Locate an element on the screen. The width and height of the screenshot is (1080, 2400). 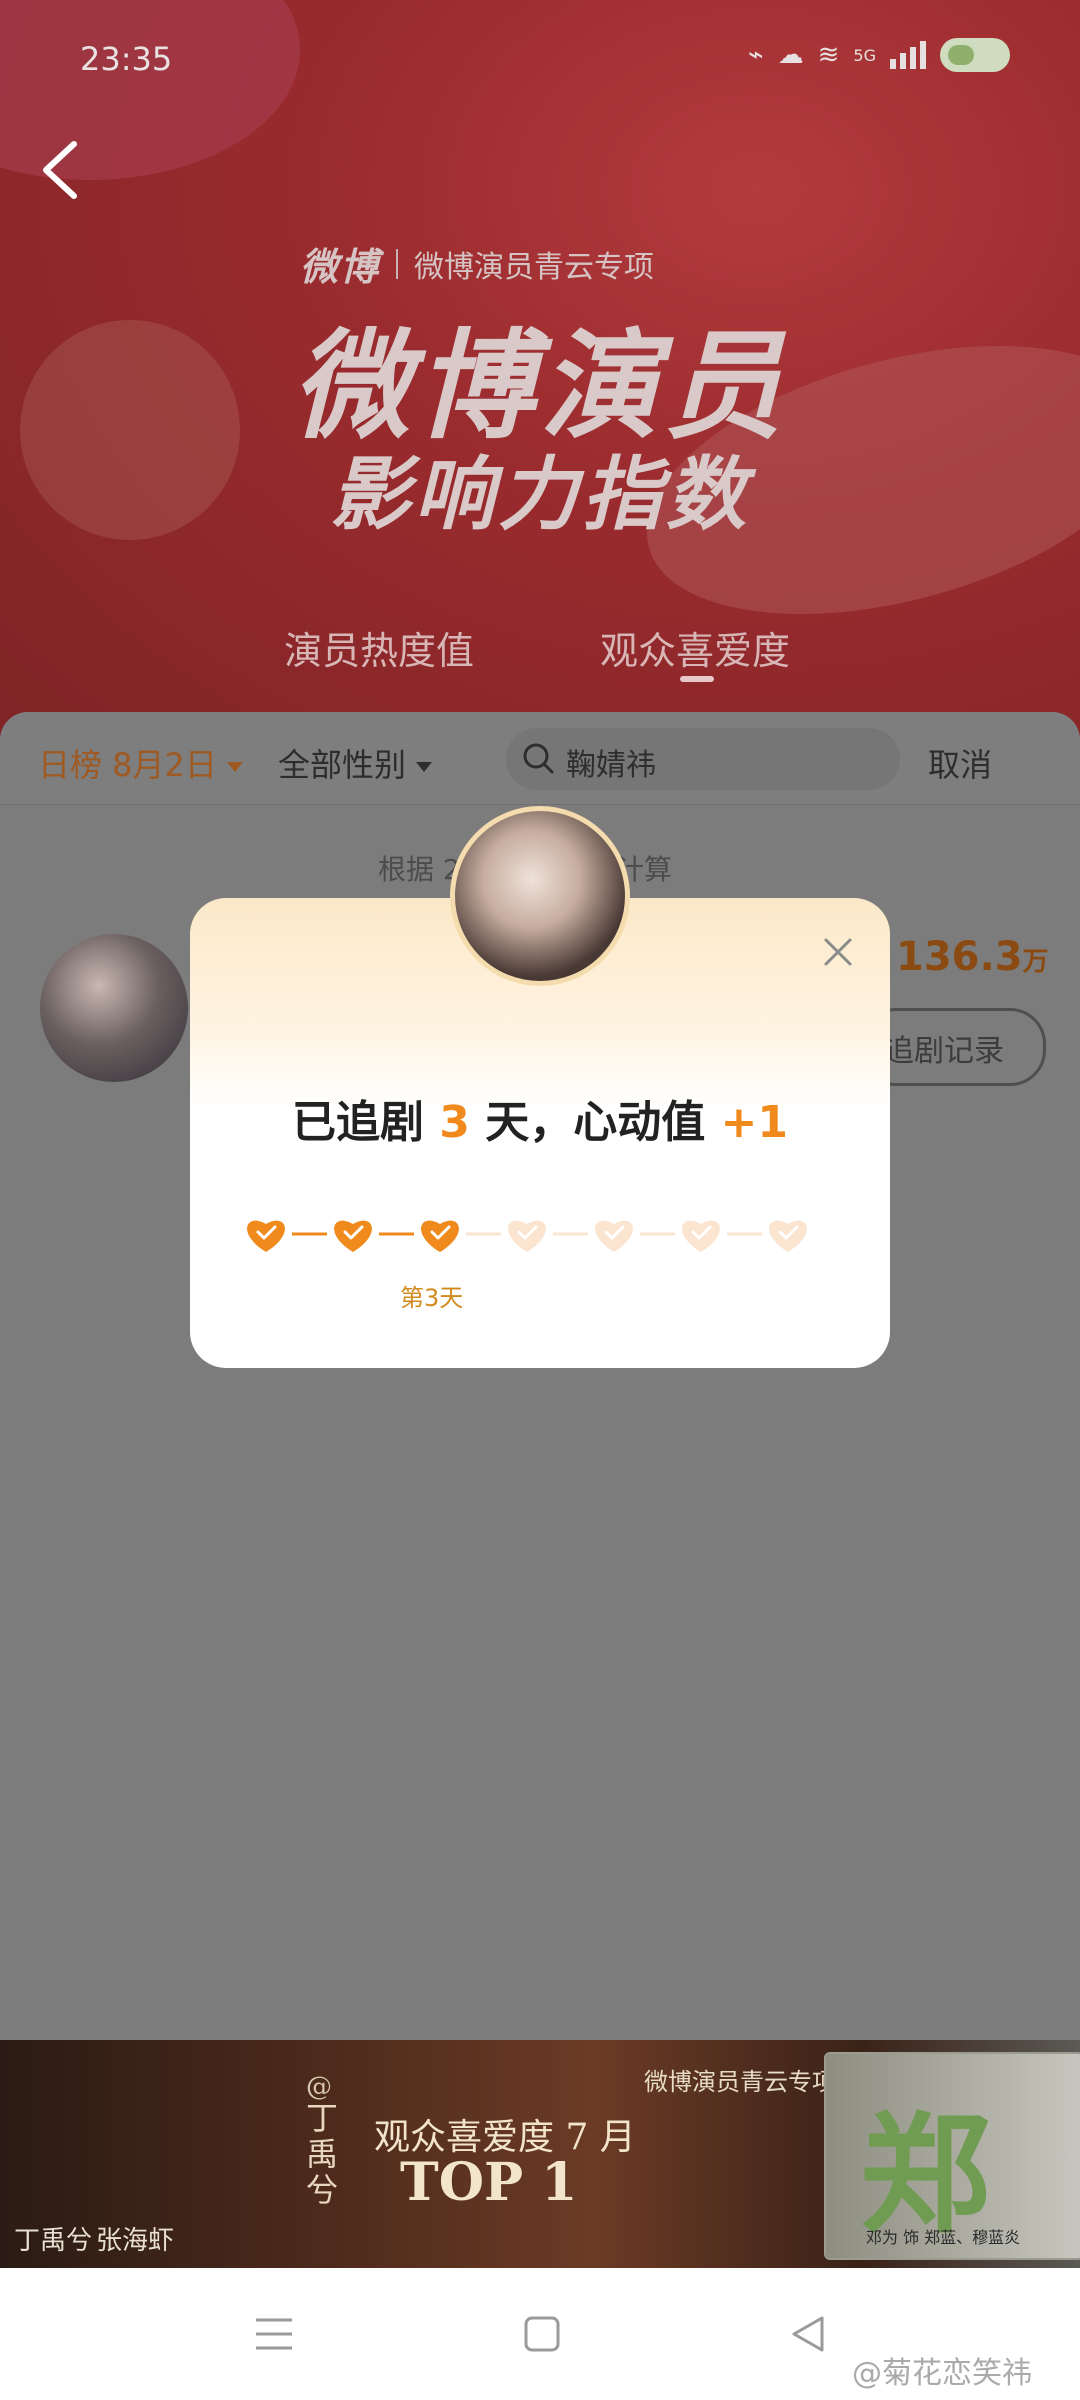
score-unit: 万 is located at coordinates (1035, 962).